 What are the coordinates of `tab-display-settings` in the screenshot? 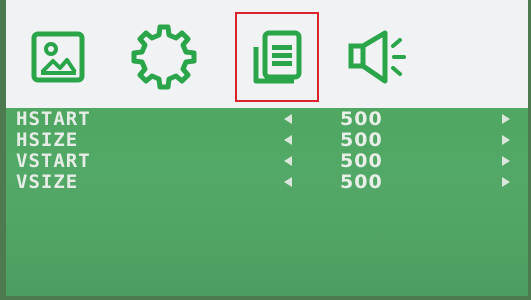 It's located at (277, 57).